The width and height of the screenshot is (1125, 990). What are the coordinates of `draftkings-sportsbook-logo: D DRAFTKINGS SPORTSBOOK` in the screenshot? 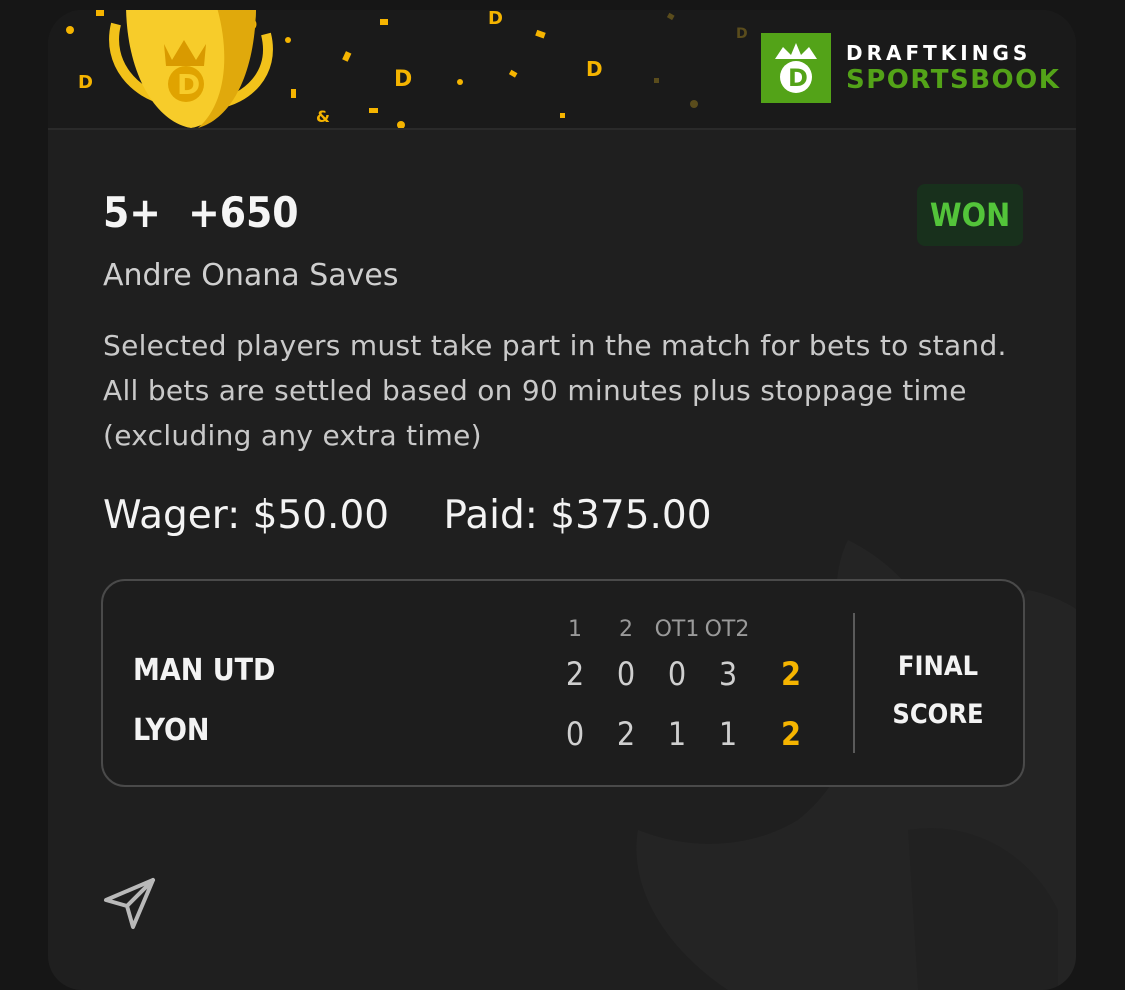 It's located at (910, 68).